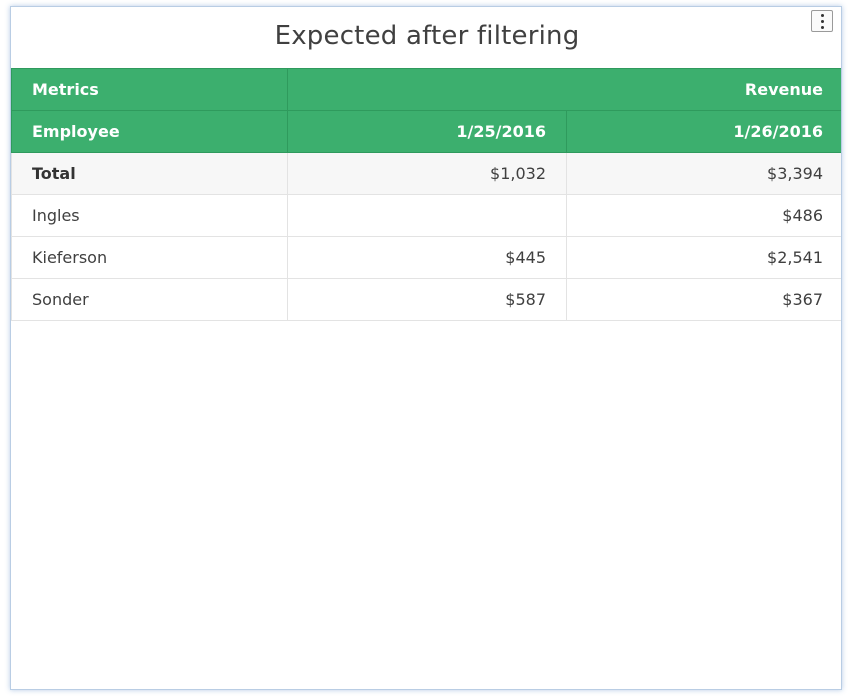 The height and width of the screenshot is (698, 850). Describe the element at coordinates (149, 257) in the screenshot. I see `row-label: Kieferson` at that location.